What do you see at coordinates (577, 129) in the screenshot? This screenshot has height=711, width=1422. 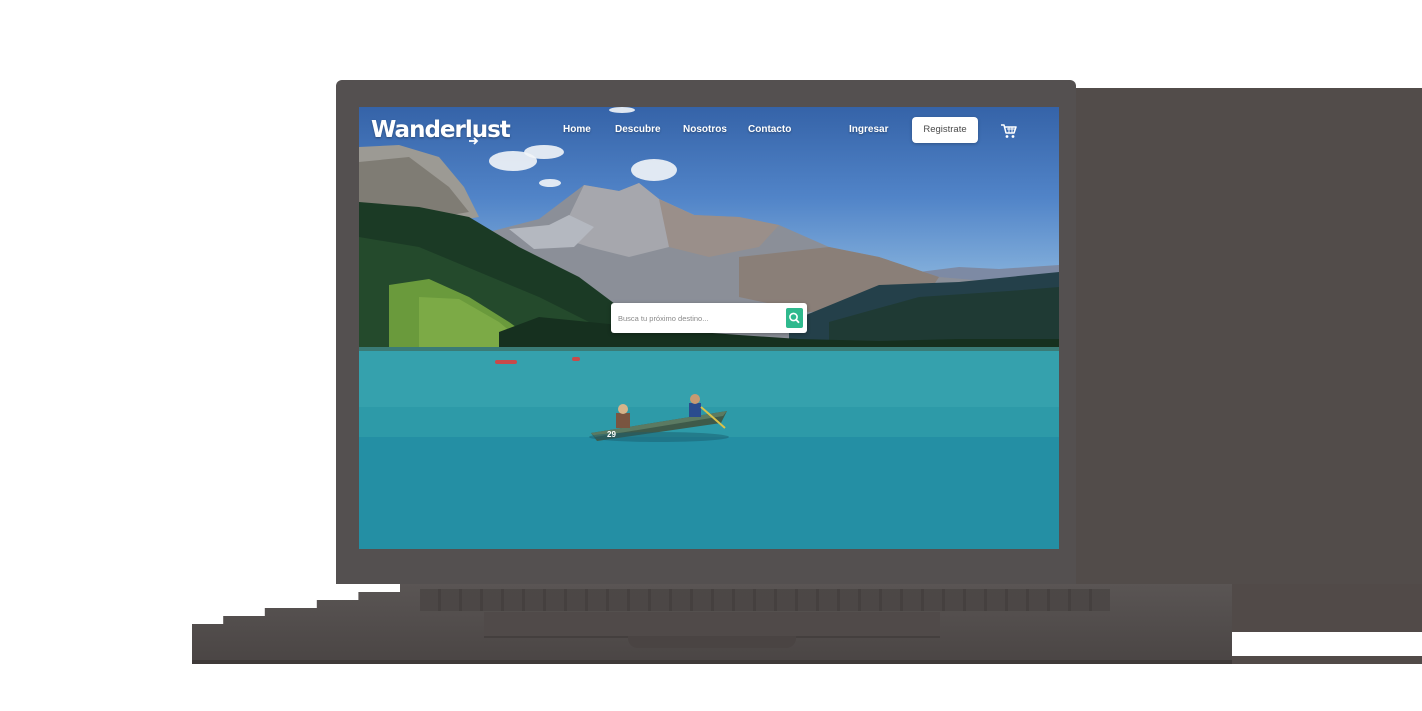 I see `nav-home: Home` at bounding box center [577, 129].